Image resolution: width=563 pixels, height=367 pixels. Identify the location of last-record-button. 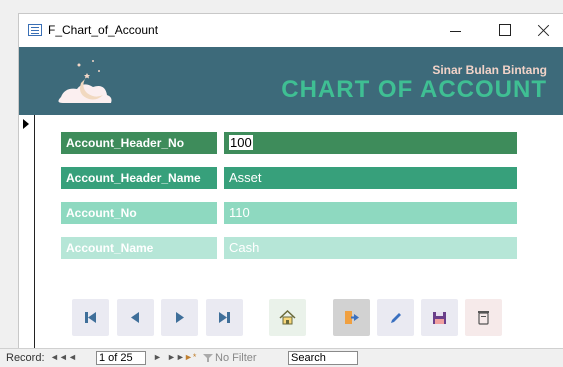
(224, 317).